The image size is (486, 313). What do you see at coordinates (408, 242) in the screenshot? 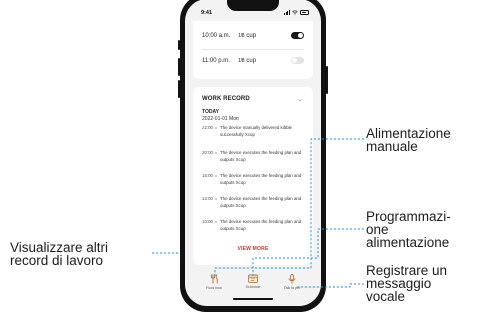
I see `callout-text: alimentazione` at bounding box center [408, 242].